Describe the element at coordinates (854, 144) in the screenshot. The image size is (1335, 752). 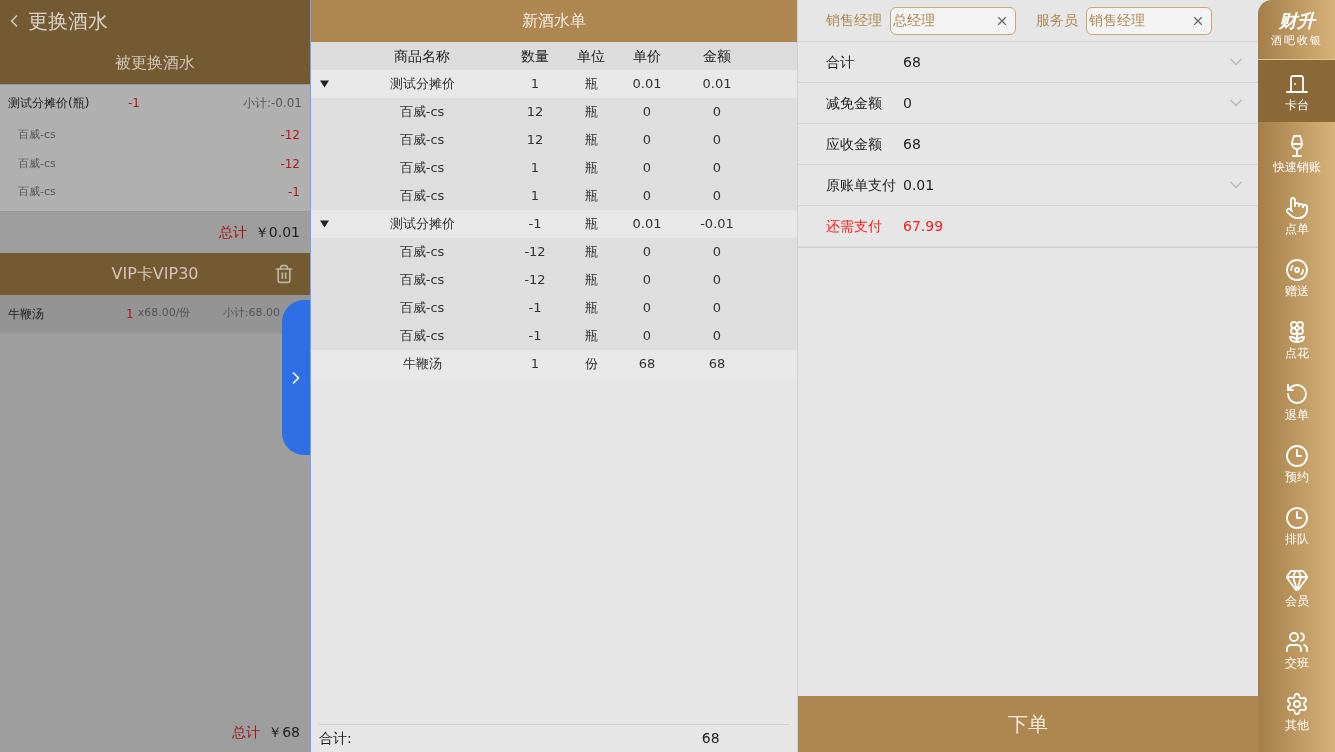
I see `summary-label: 应收金额` at that location.